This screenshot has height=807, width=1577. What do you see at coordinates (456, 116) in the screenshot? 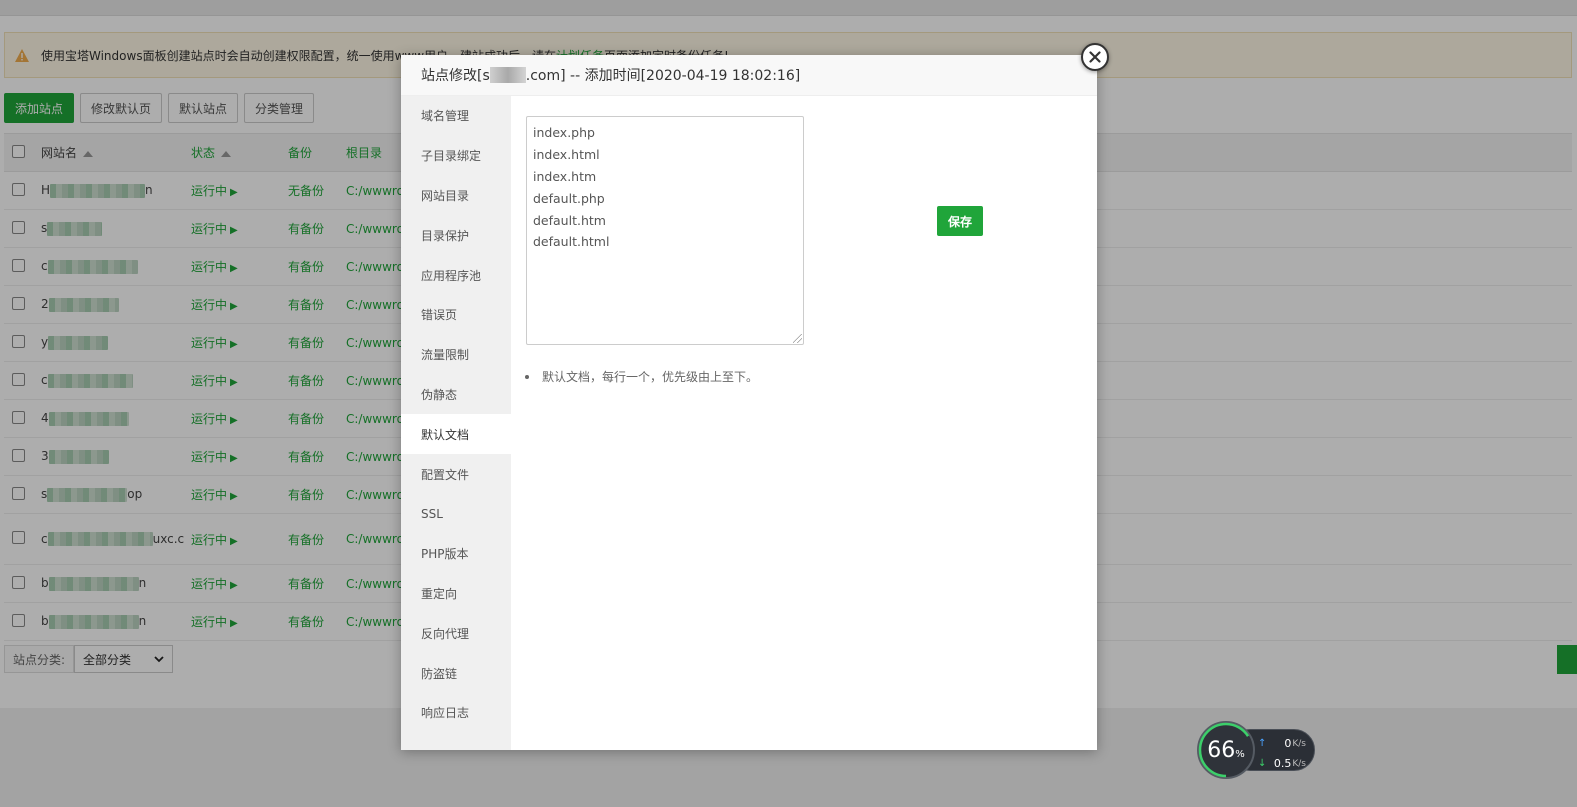
I see `nav-item-0: 域名管理` at bounding box center [456, 116].